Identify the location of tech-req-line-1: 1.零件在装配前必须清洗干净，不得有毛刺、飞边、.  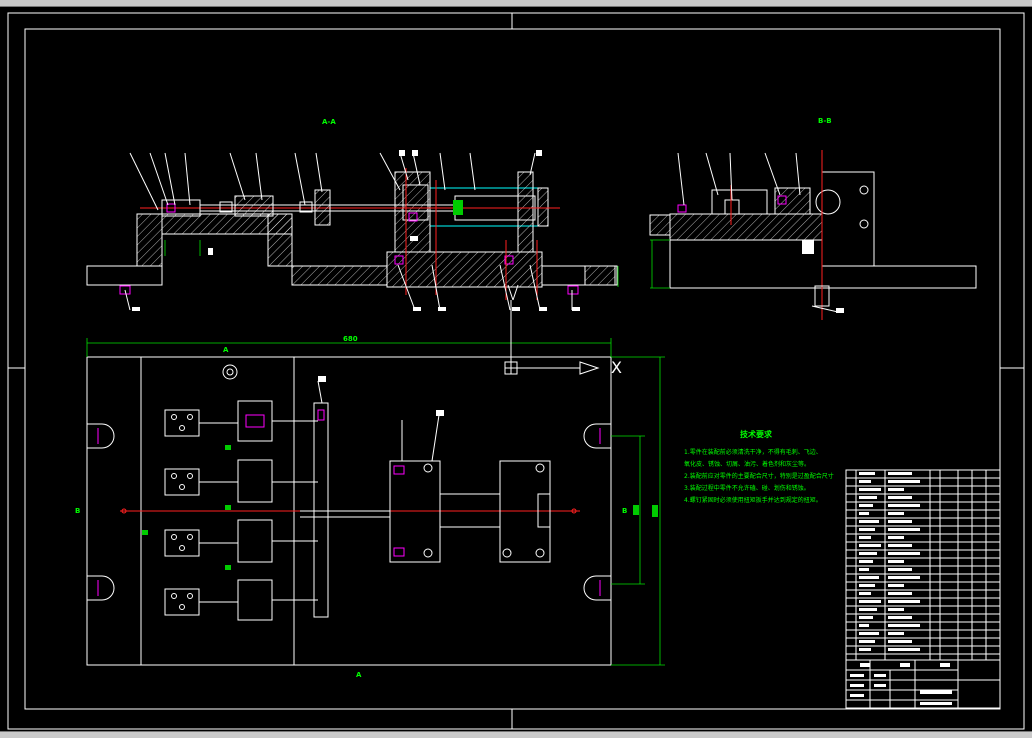
(753, 452).